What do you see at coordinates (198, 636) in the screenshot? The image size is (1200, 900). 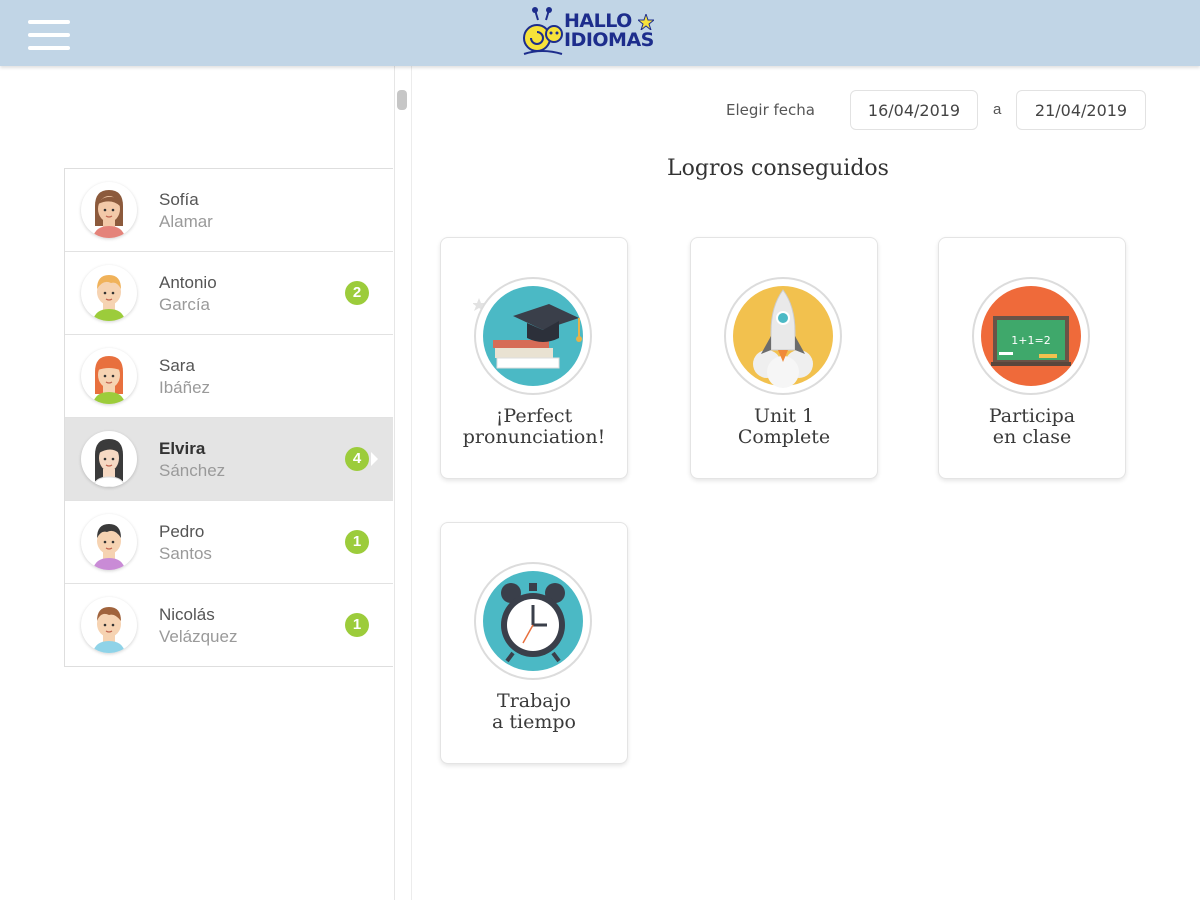 I see `student-last-name: Velázquez` at bounding box center [198, 636].